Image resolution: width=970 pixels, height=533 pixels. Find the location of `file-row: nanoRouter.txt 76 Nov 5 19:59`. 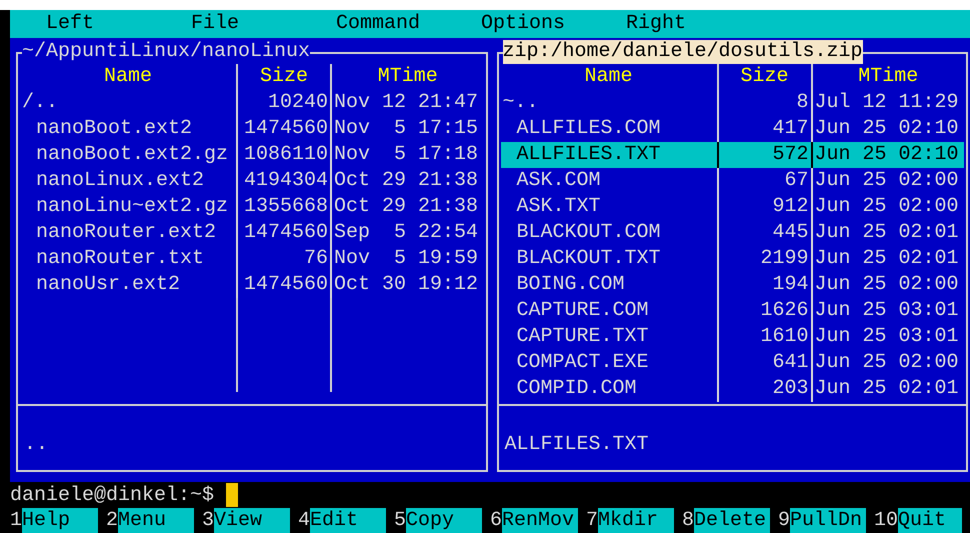

file-row: nanoRouter.txt 76 Nov 5 19:59 is located at coordinates (252, 259).